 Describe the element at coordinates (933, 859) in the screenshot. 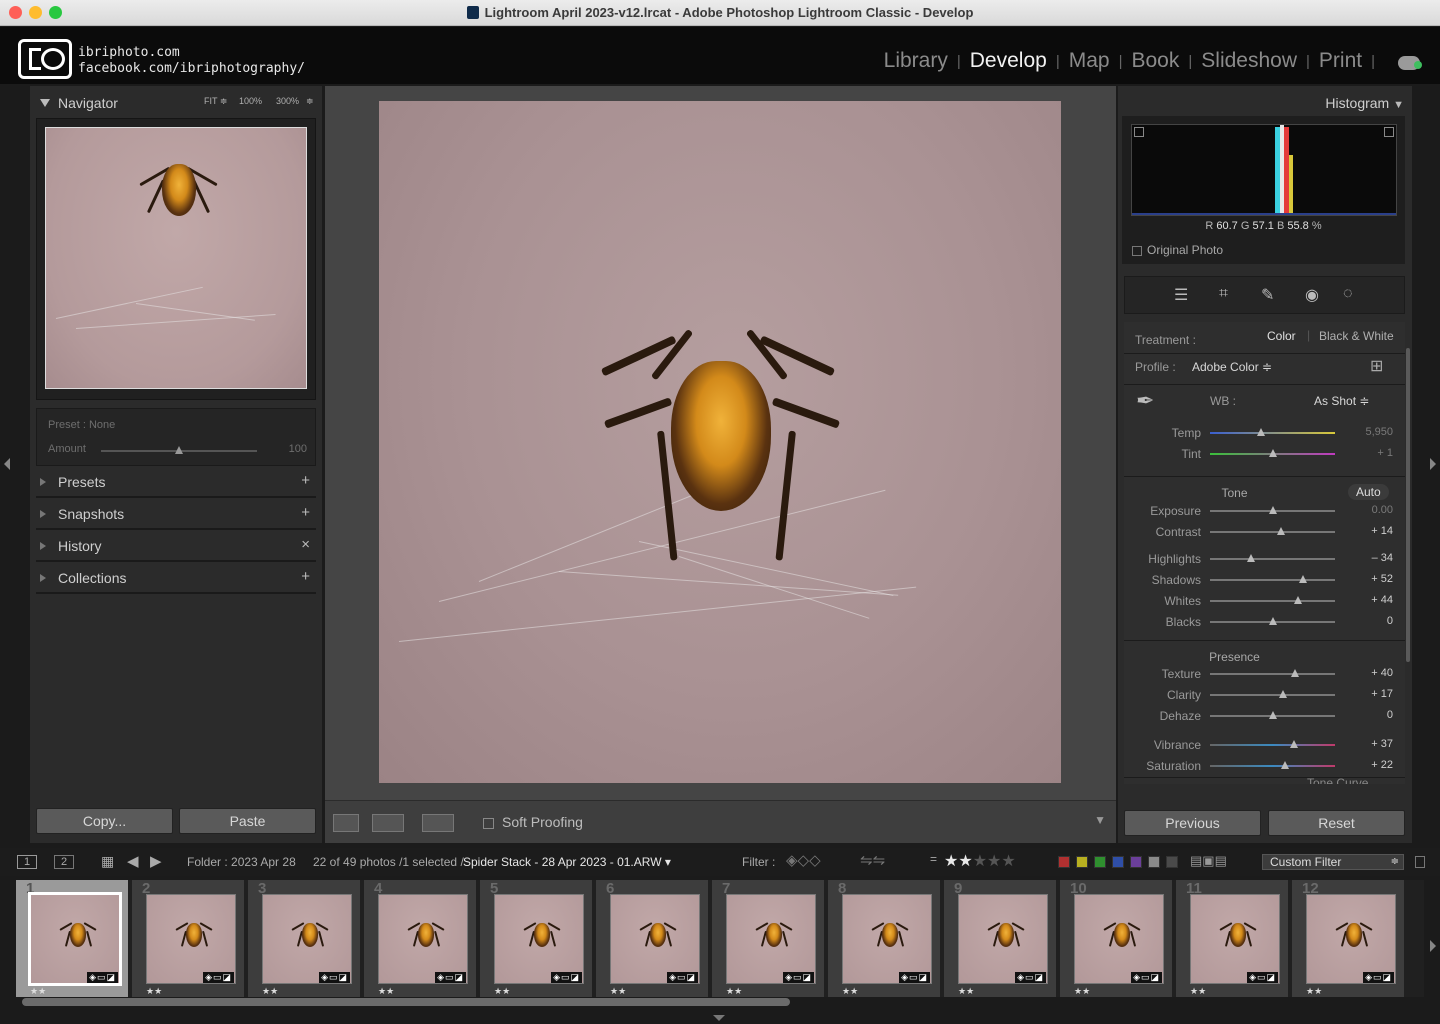

I see `rating-operator: =` at that location.